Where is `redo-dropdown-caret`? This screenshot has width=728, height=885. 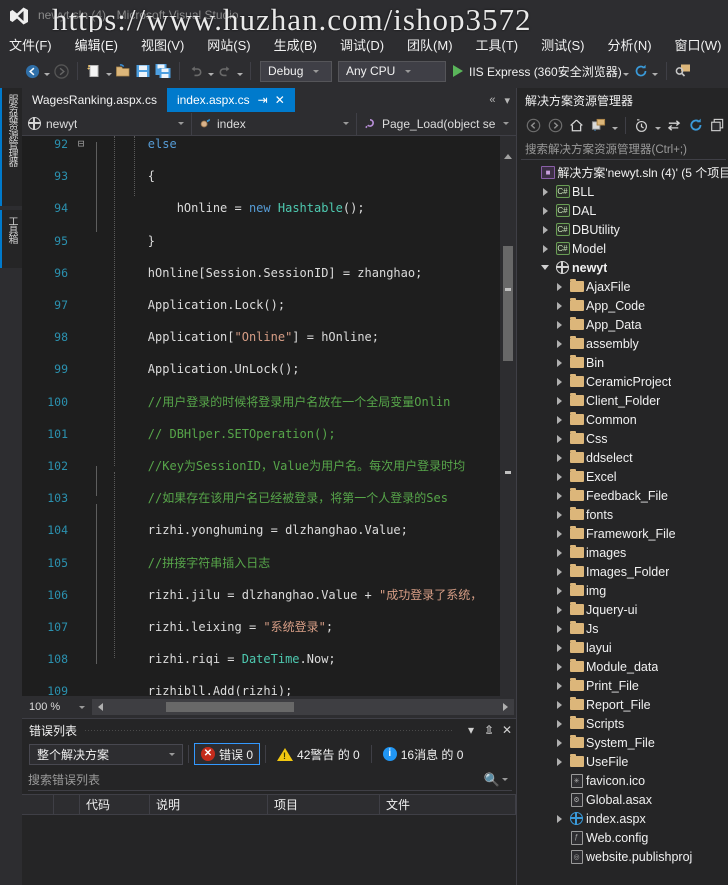
redo-dropdown-caret is located at coordinates (239, 71).